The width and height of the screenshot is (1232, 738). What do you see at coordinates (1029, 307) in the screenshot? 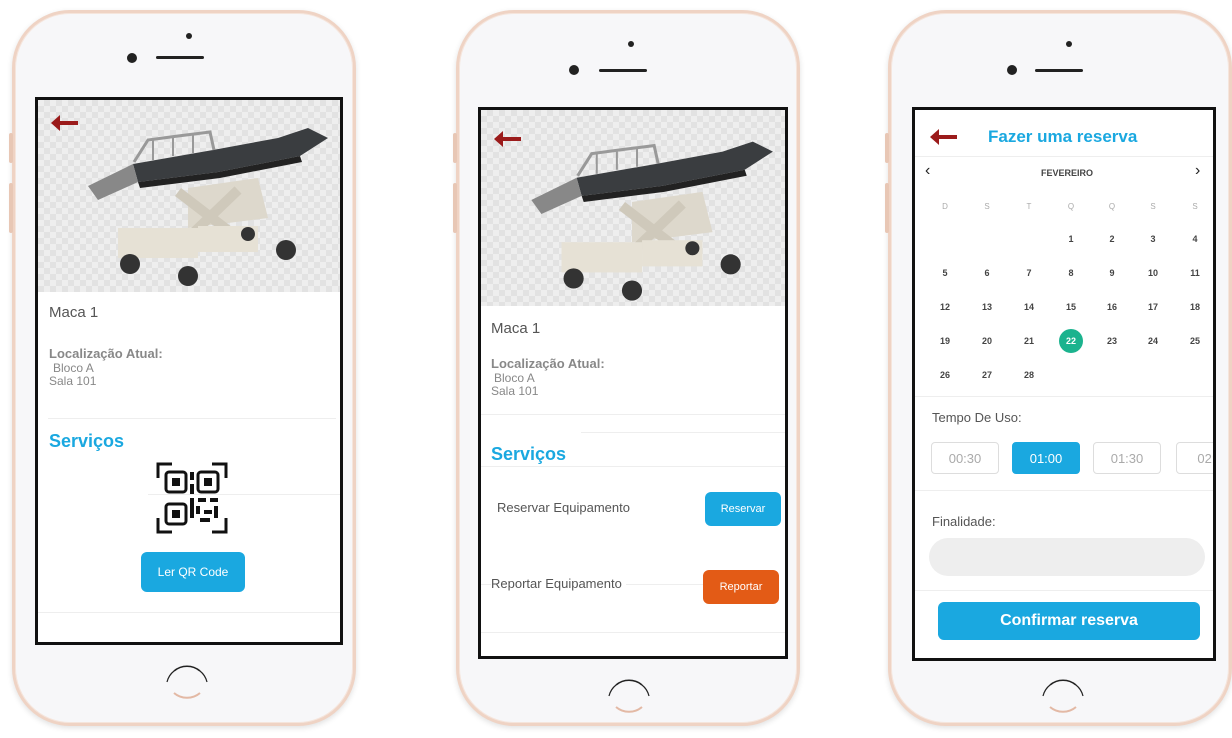
I see `calendar-day: 14` at bounding box center [1029, 307].